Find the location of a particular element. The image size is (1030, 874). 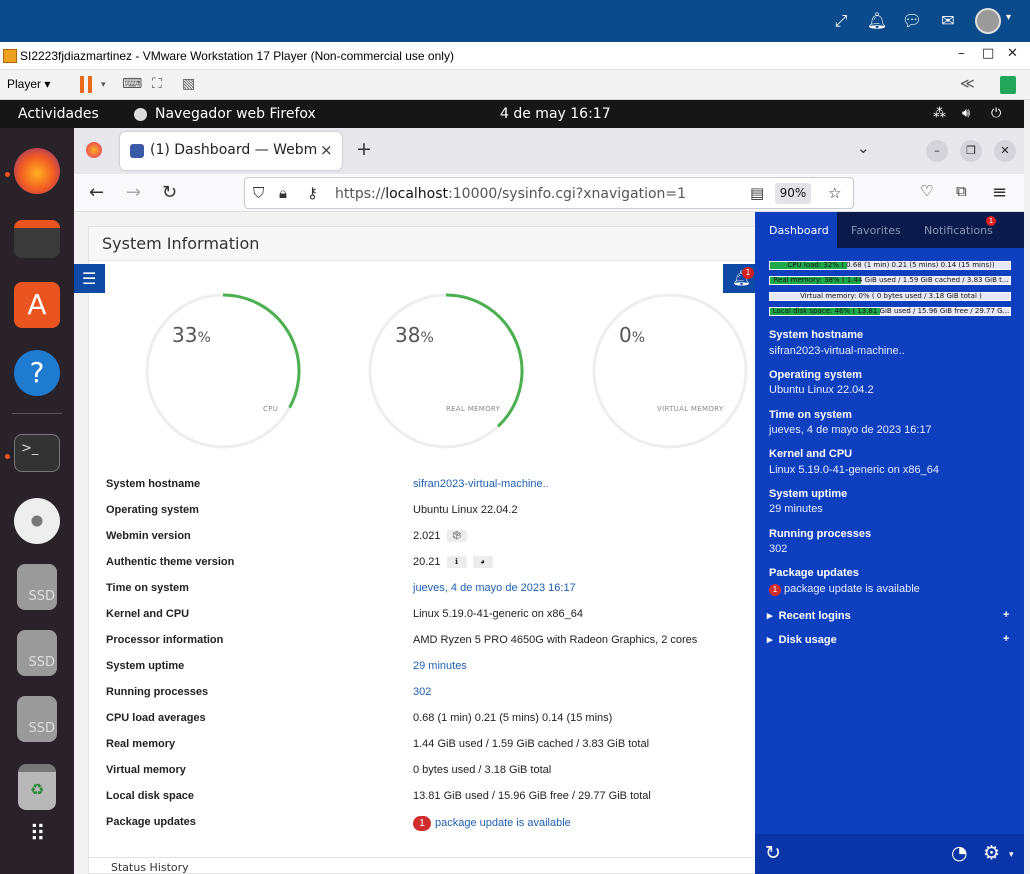

notes-icon is located at coordinates (1008, 85).